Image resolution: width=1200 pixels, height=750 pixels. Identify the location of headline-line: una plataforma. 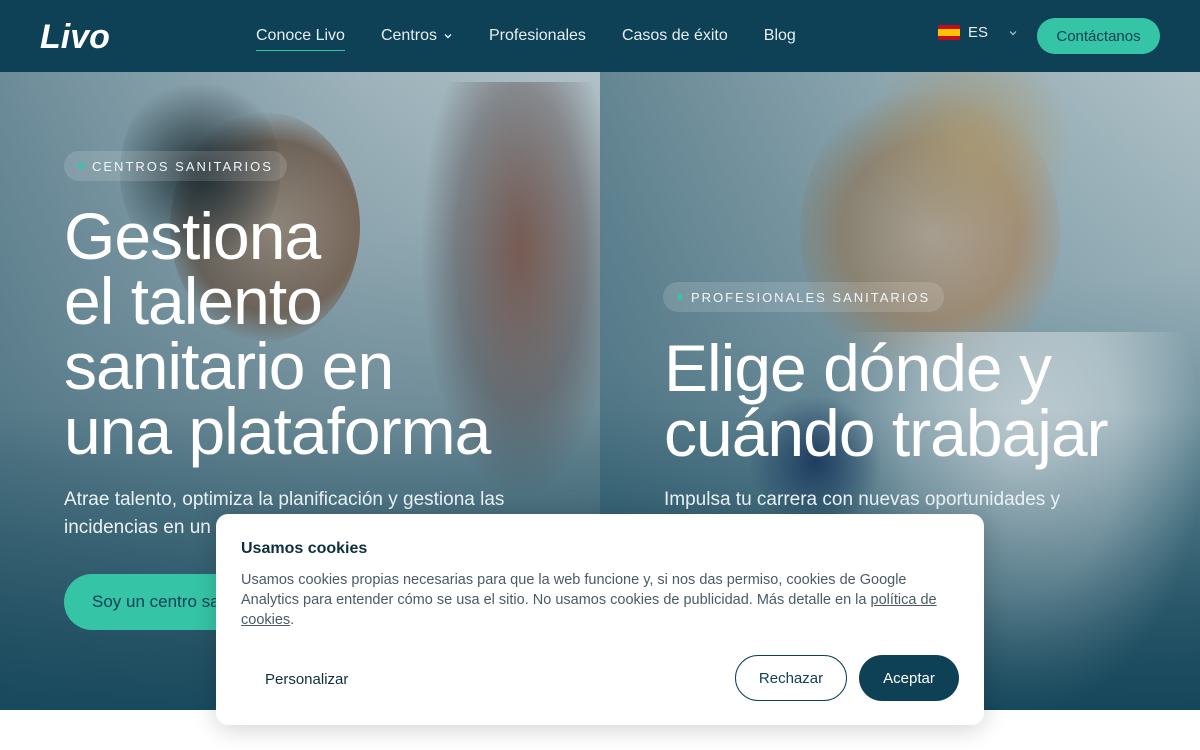
(277, 431).